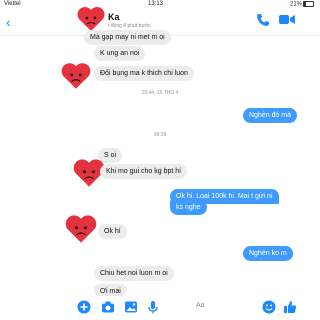 The height and width of the screenshot is (320, 320). What do you see at coordinates (84, 307) in the screenshot?
I see `plus-circle-icon` at bounding box center [84, 307].